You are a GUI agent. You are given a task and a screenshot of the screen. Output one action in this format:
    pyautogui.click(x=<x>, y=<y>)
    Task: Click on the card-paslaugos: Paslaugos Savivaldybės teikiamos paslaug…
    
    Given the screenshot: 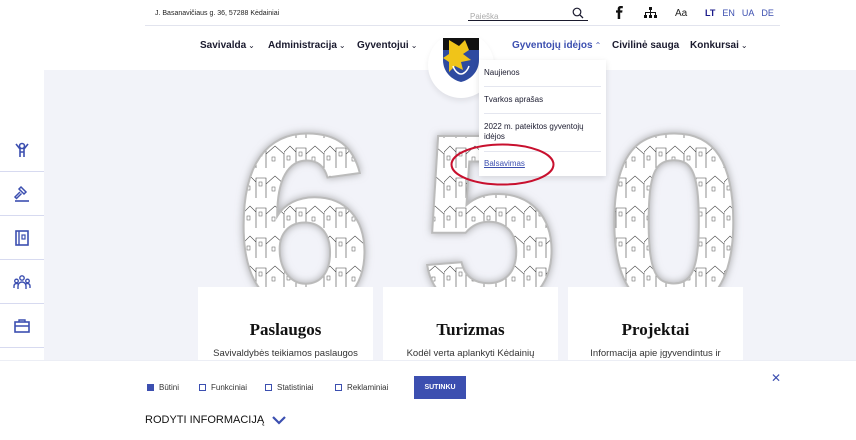 What is the action you would take?
    pyautogui.click(x=285, y=324)
    